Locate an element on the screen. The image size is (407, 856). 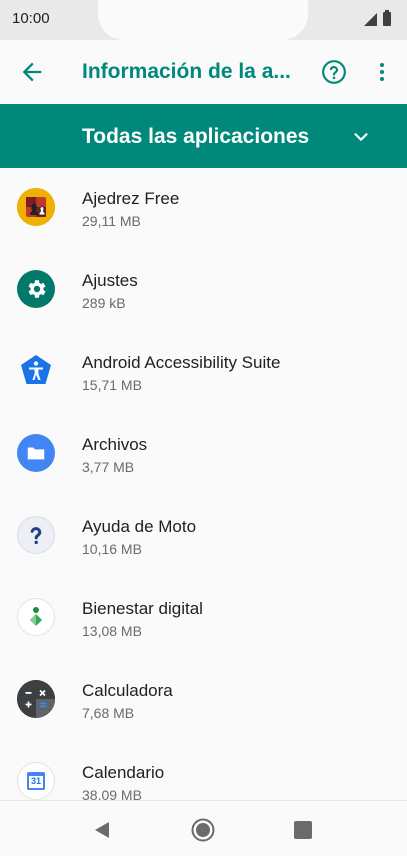
accessibility-icon is located at coordinates (36, 371).